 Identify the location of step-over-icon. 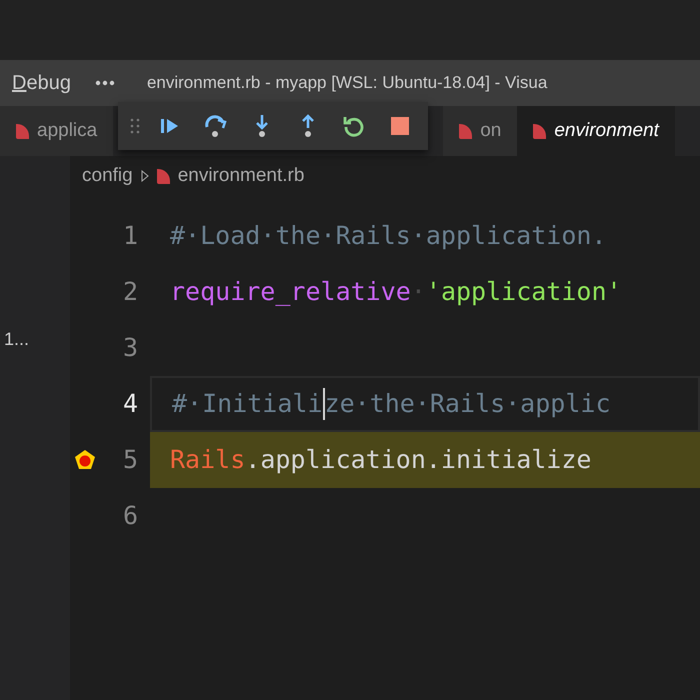
(216, 126).